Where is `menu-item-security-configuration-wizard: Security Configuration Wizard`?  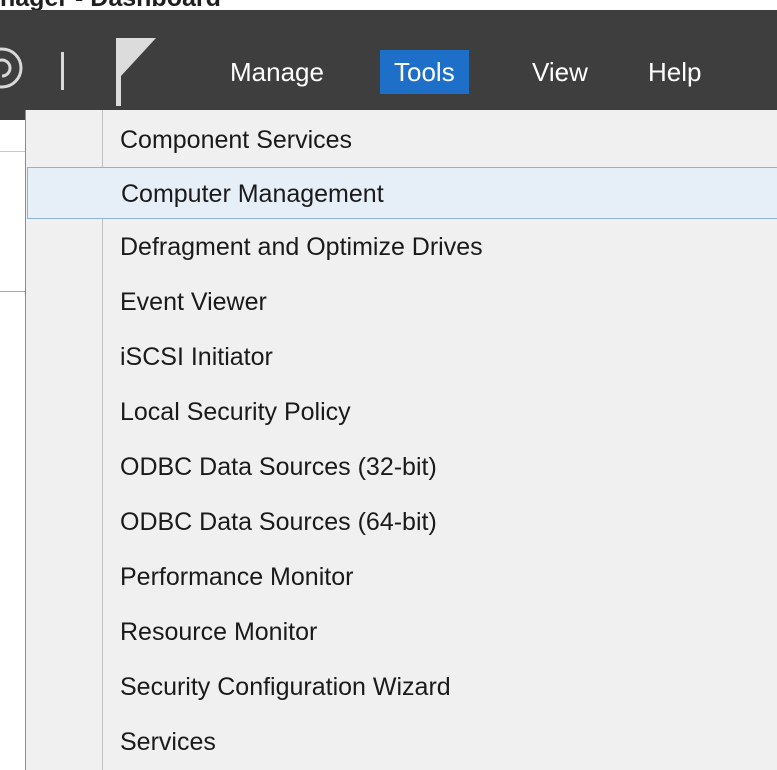
menu-item-security-configuration-wizard: Security Configuration Wizard is located at coordinates (402, 687).